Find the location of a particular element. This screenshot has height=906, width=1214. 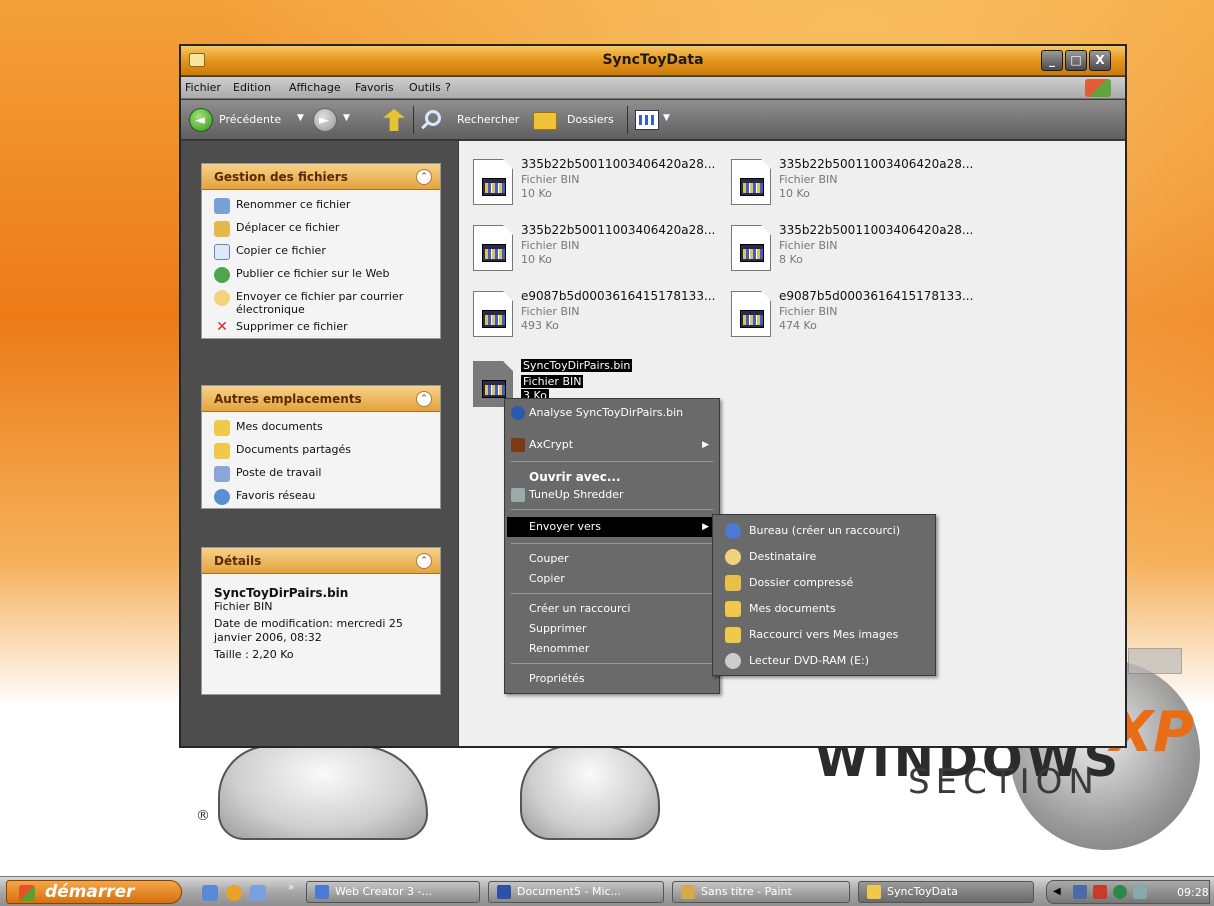

menu-cut: Couper is located at coordinates (612, 559).